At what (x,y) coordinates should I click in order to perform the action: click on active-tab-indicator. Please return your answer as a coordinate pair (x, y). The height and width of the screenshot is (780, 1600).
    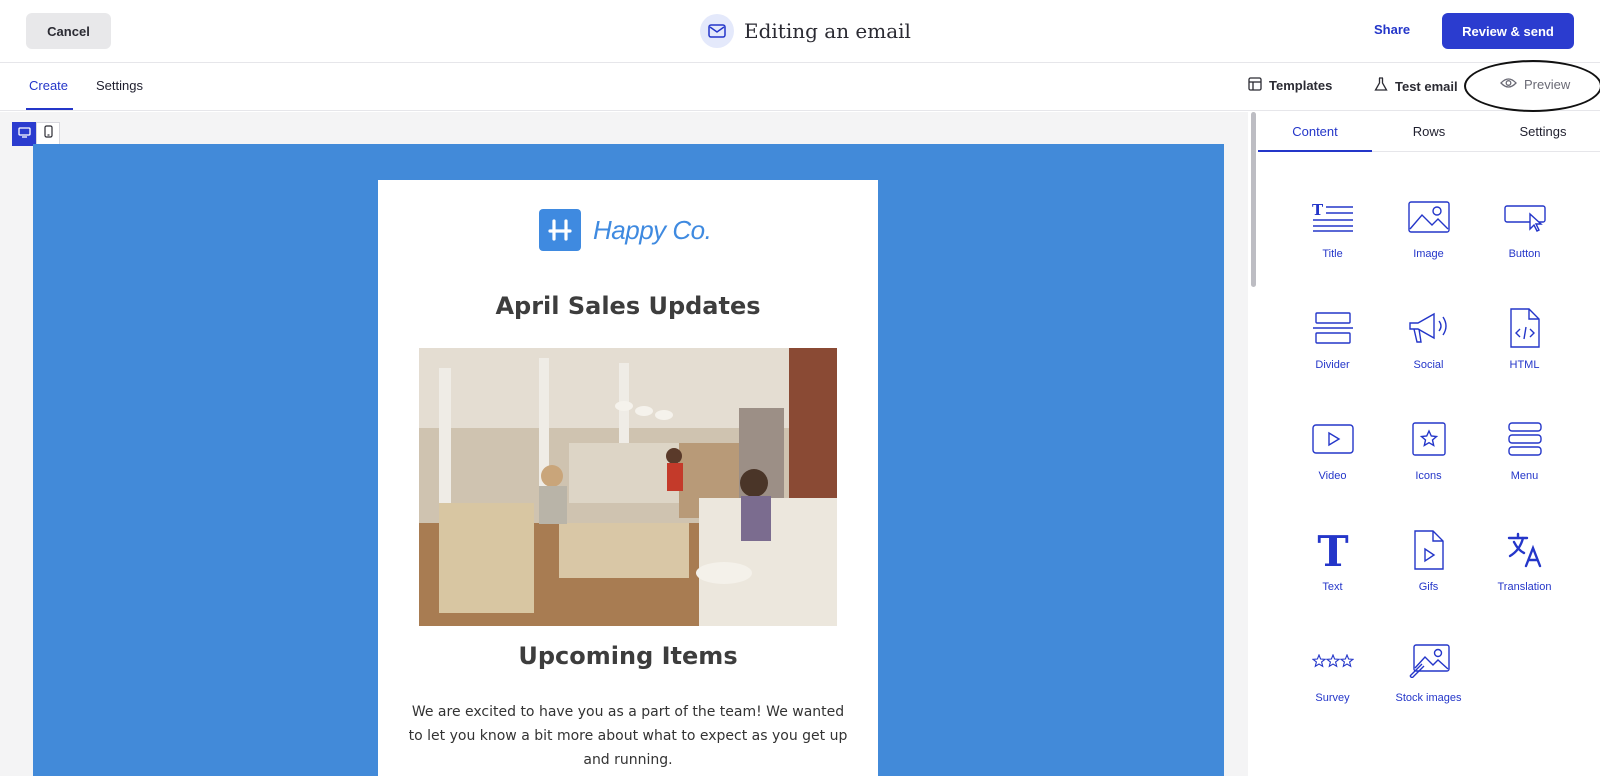
    Looking at the image, I should click on (49, 109).